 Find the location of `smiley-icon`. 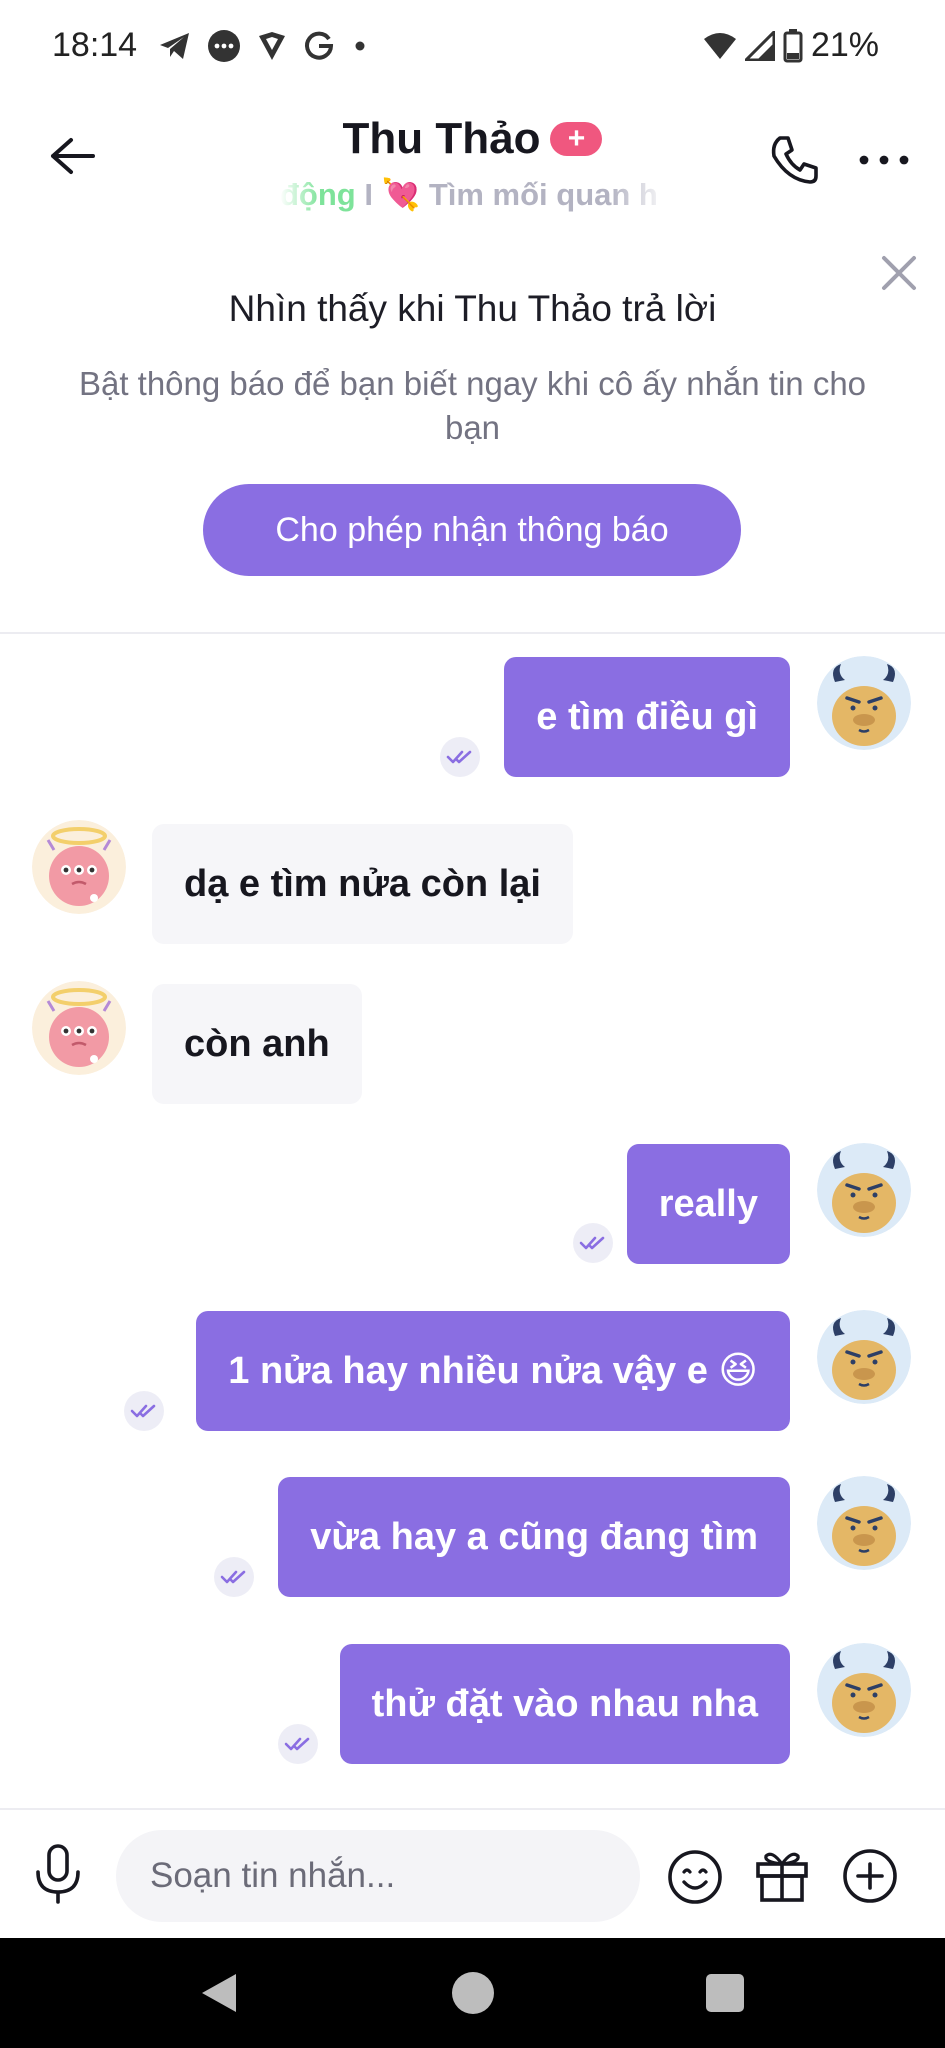

smiley-icon is located at coordinates (695, 1877).